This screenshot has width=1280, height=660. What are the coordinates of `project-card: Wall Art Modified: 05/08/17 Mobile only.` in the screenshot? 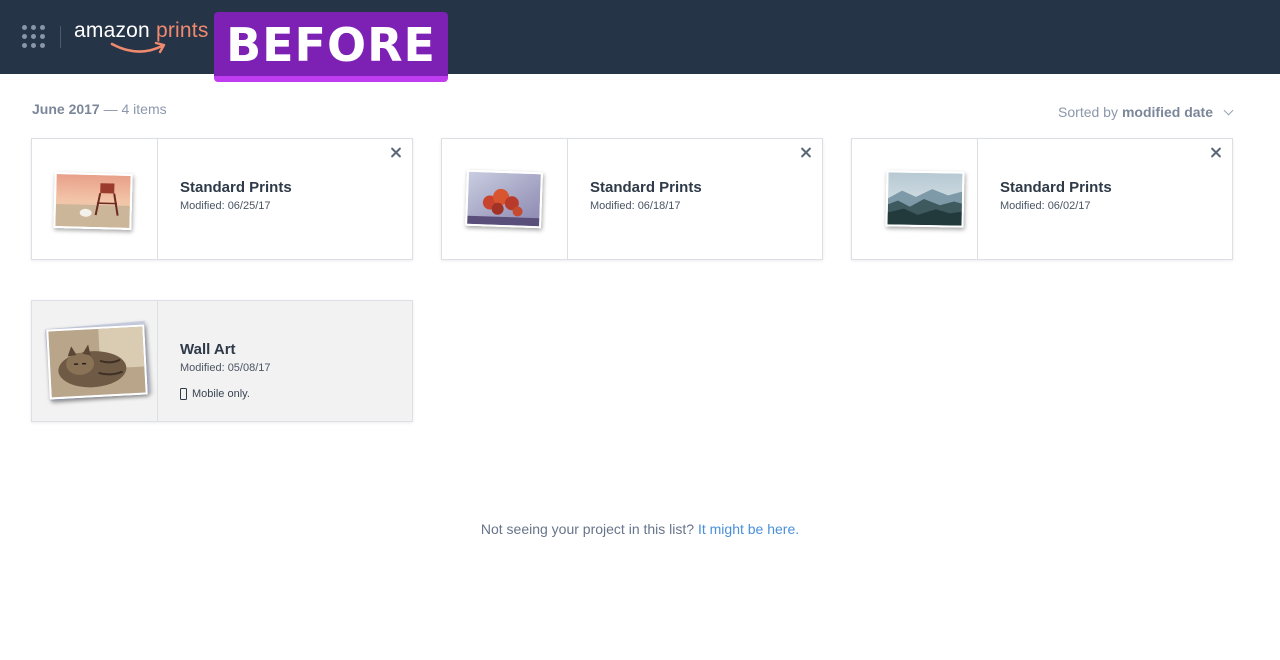 It's located at (222, 361).